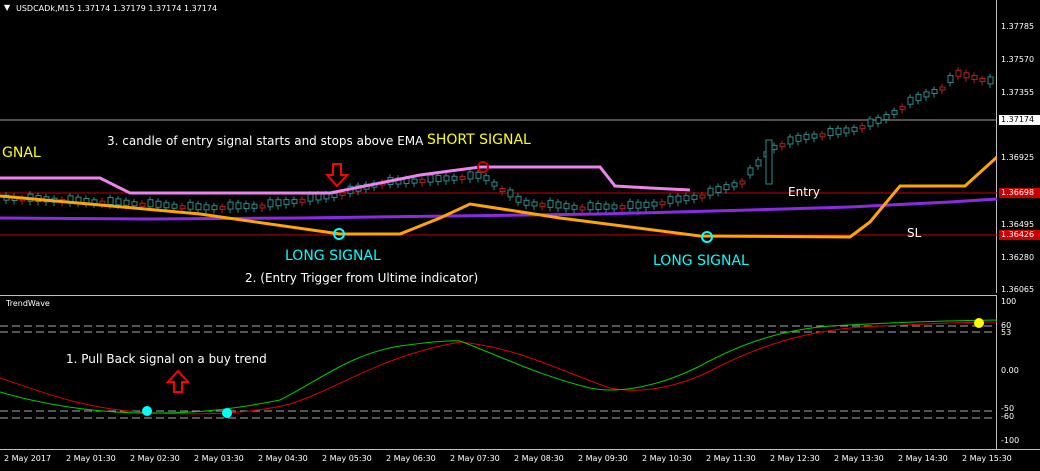  I want to click on price-tick: 1.37570, so click(1018, 59).